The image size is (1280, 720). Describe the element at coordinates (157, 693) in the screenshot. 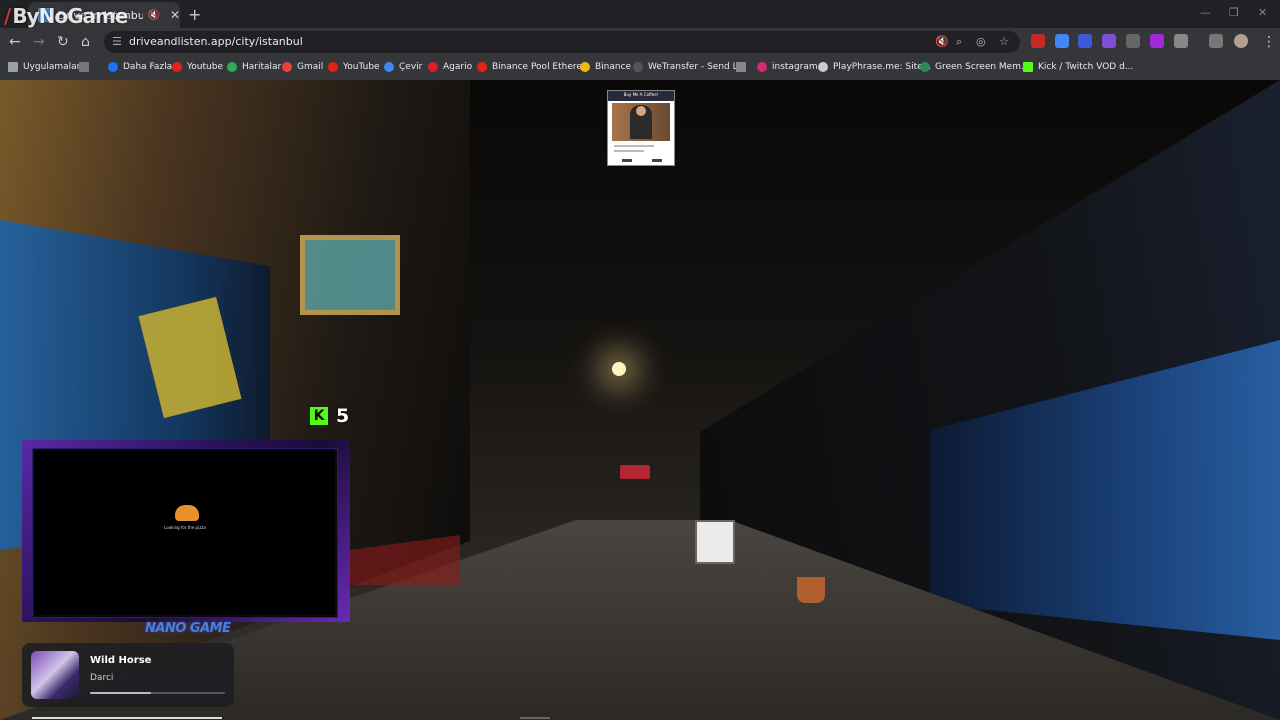

I see `track-progress-bar` at that location.